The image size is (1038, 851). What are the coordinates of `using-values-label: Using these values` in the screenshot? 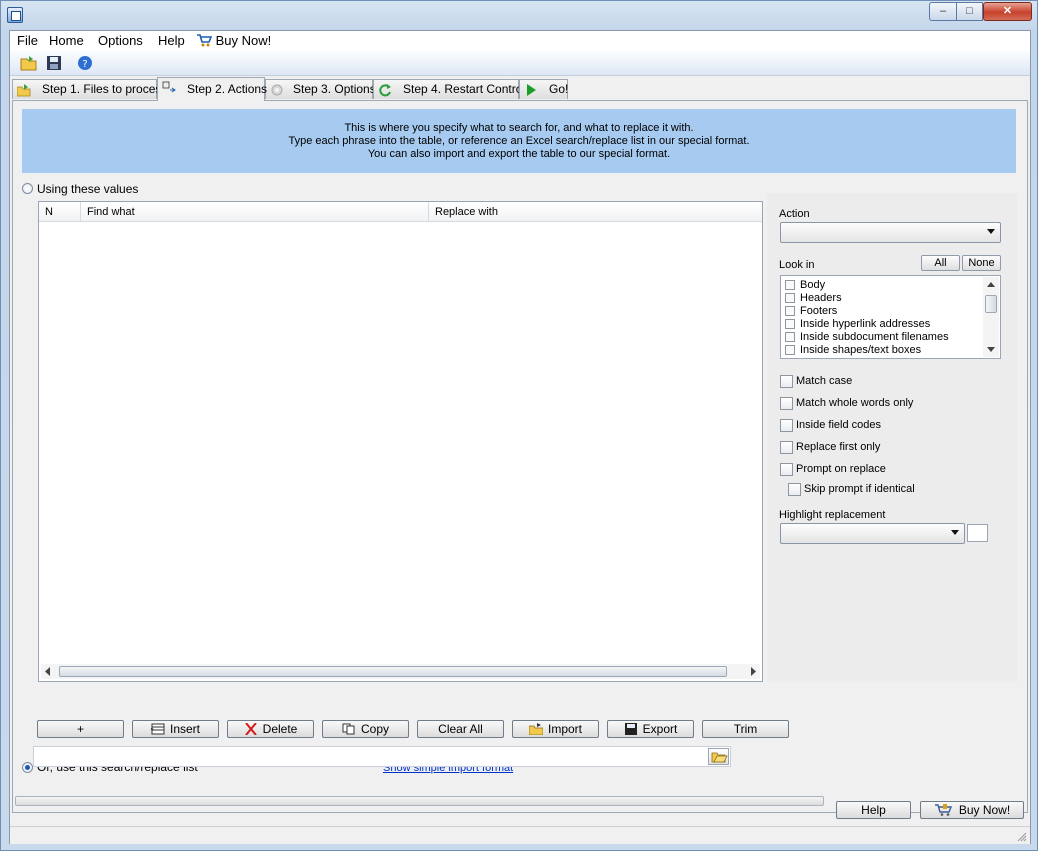 It's located at (88, 189).